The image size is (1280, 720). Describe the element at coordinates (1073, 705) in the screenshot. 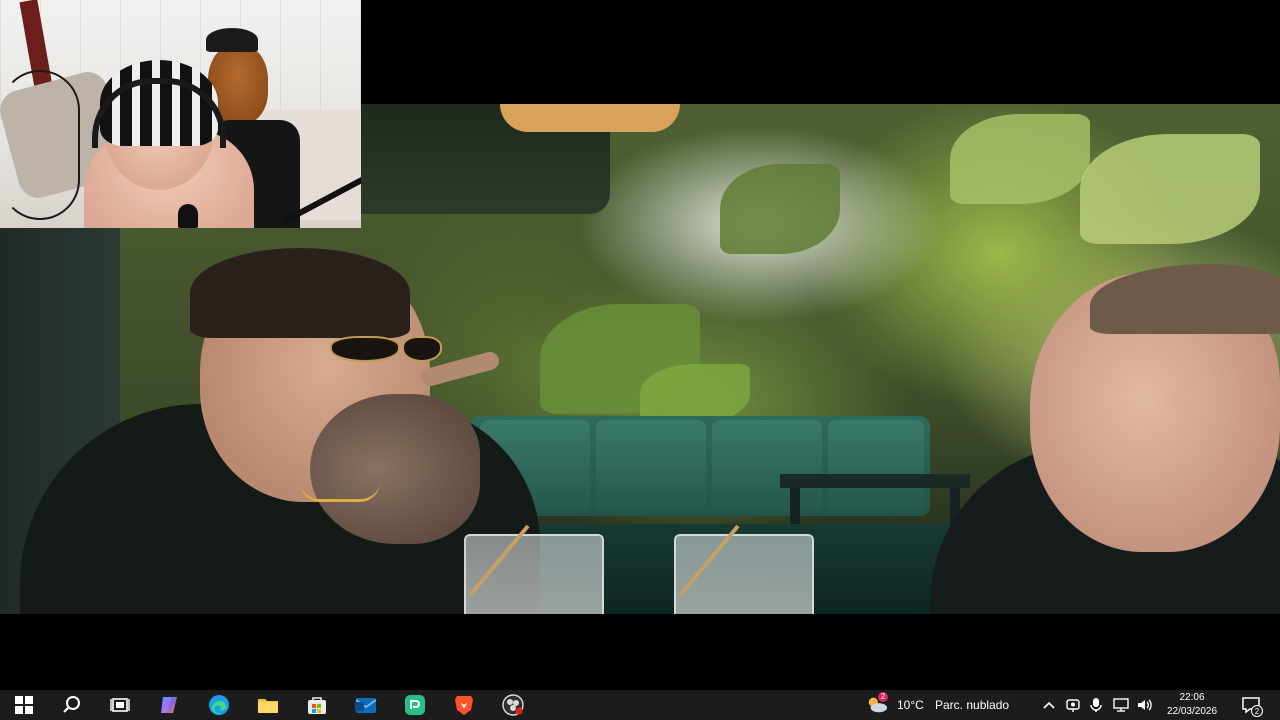

I see `camera-icon` at that location.